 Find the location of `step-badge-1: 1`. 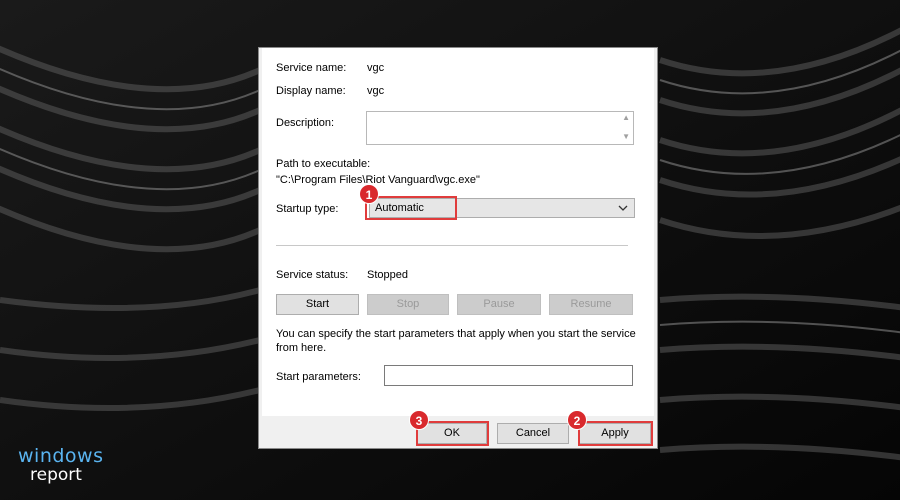

step-badge-1: 1 is located at coordinates (369, 194).